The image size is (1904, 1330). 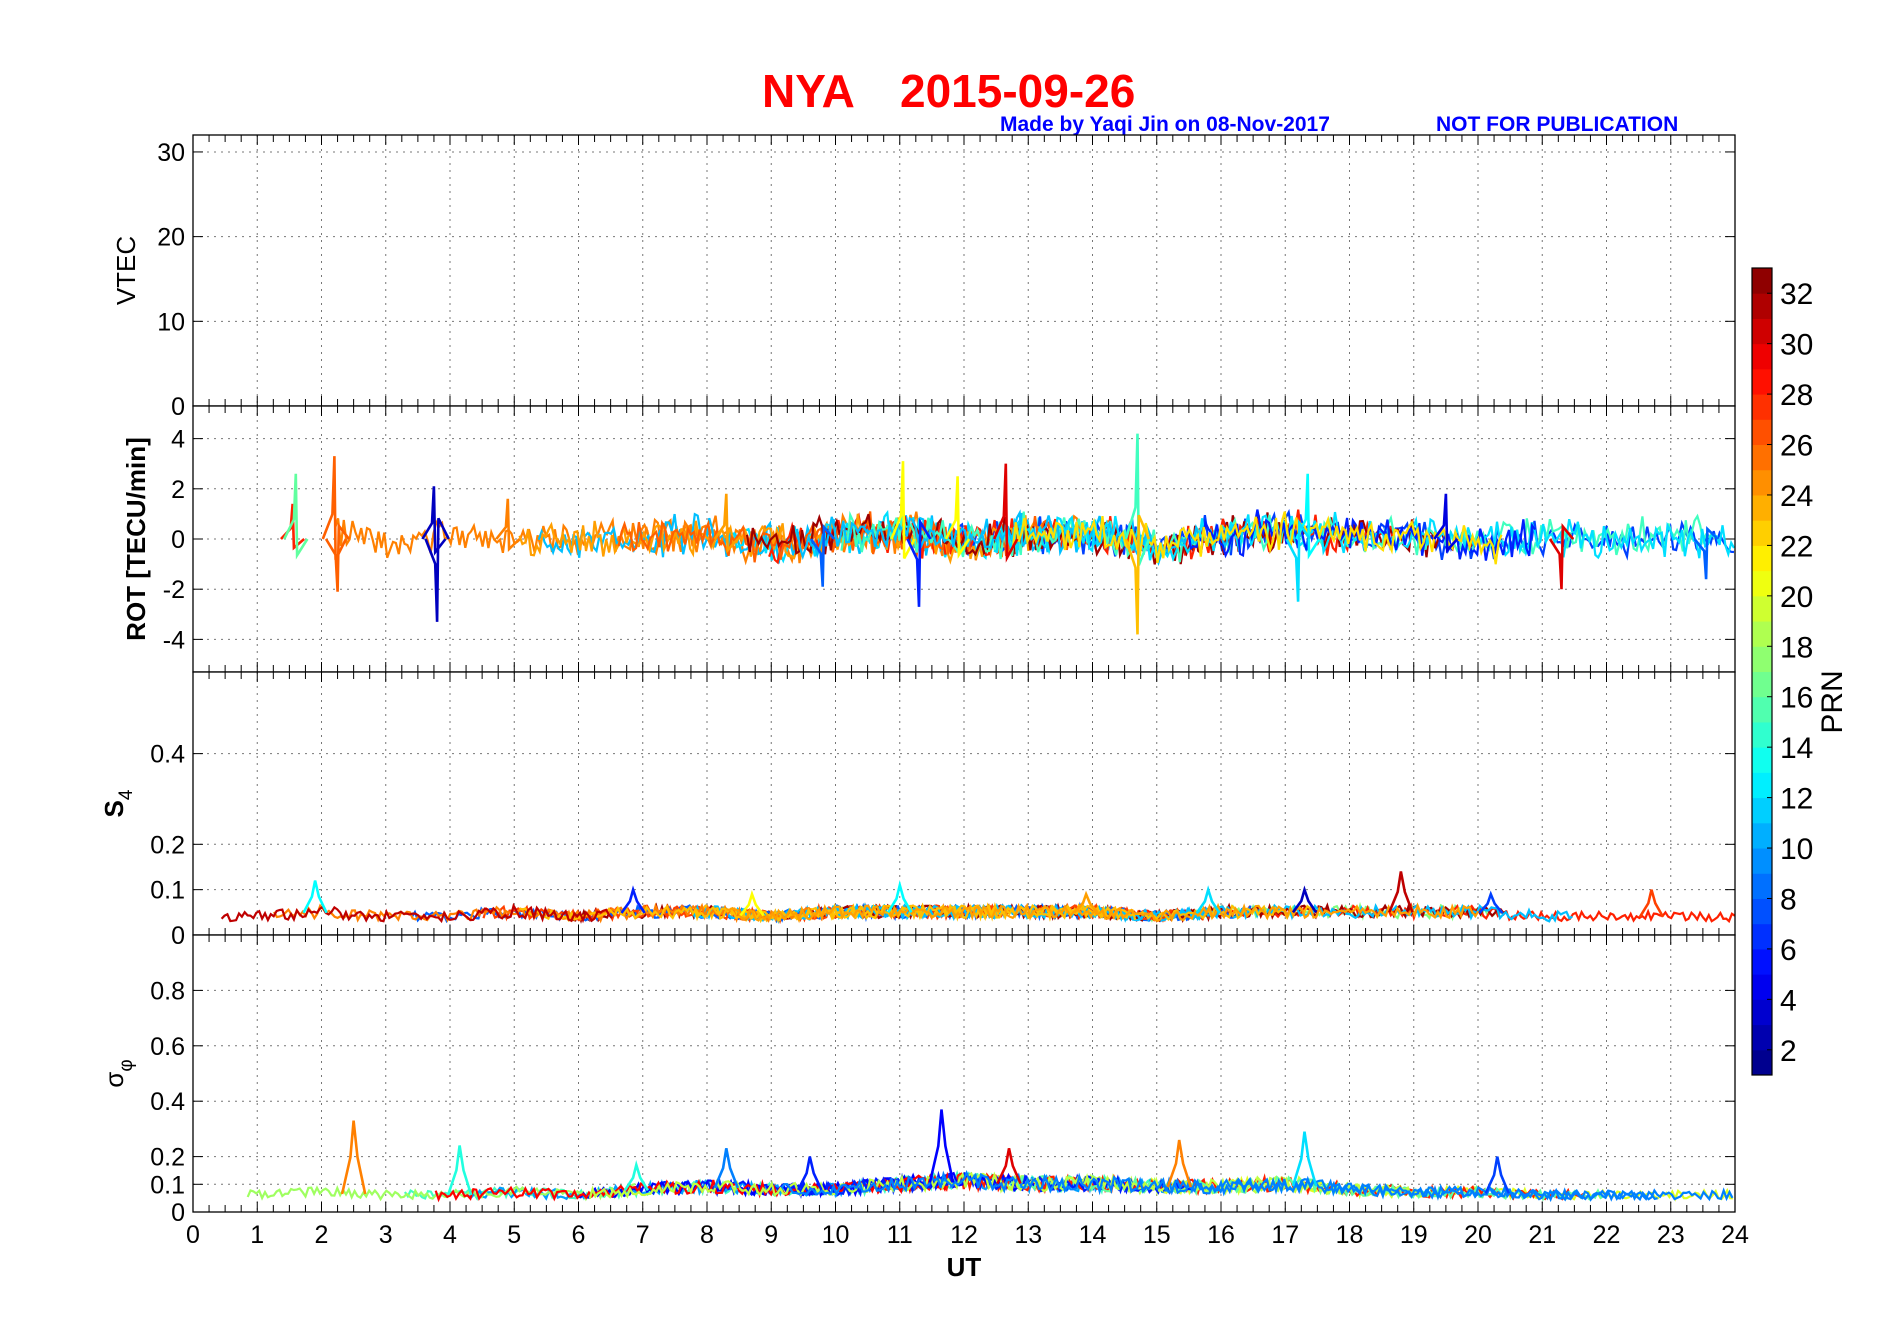 I want to click on xtick-label: 18, so click(x=1350, y=1235).